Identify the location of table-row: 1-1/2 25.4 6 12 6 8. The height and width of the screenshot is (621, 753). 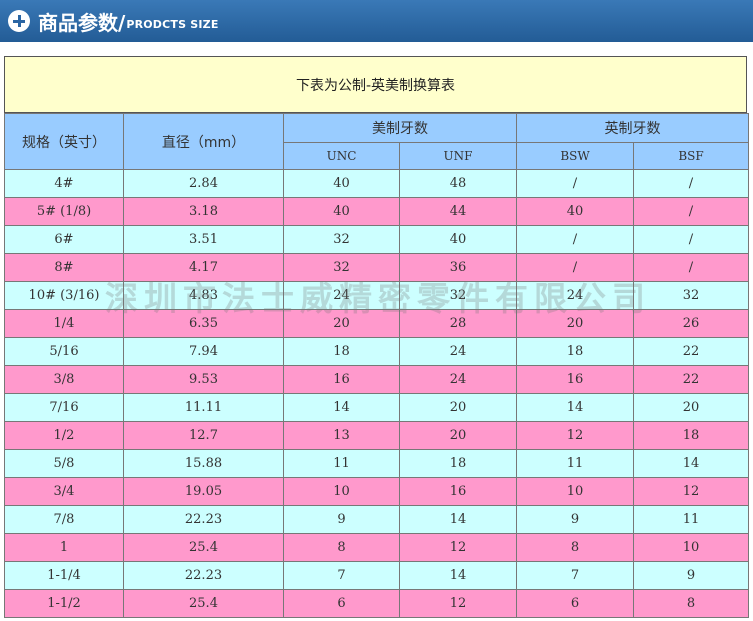
(376, 603).